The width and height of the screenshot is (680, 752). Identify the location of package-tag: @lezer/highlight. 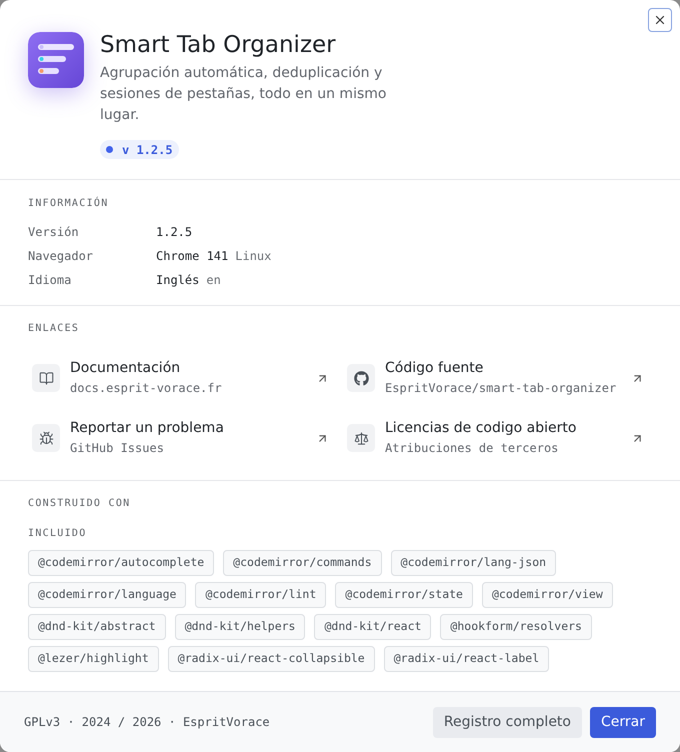
(93, 659).